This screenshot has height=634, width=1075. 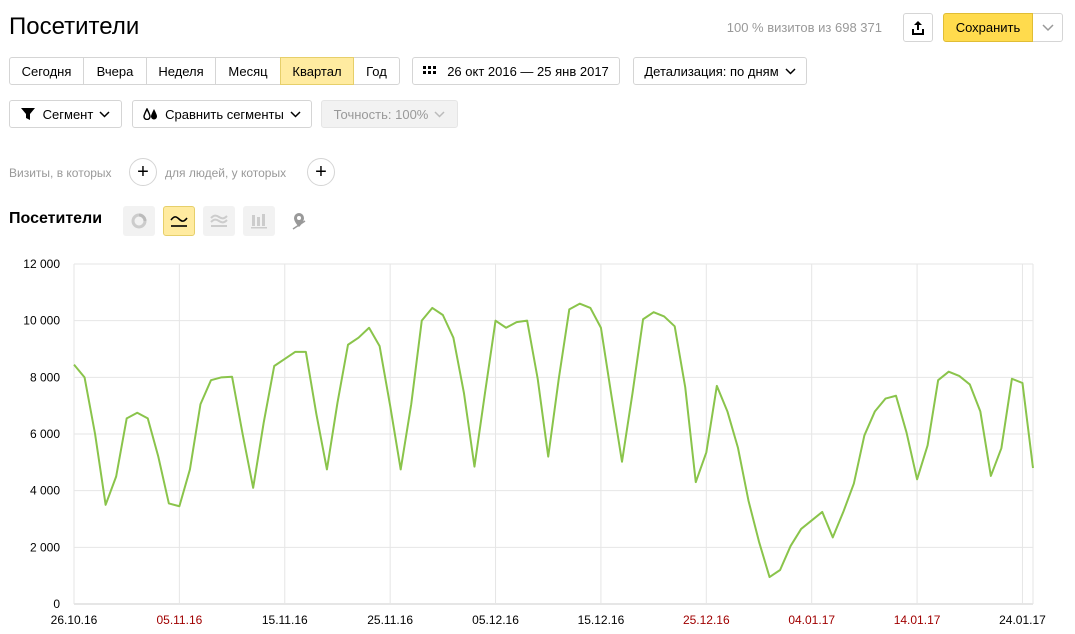 I want to click on accuracy-label: Точность: 100%, so click(x=381, y=114).